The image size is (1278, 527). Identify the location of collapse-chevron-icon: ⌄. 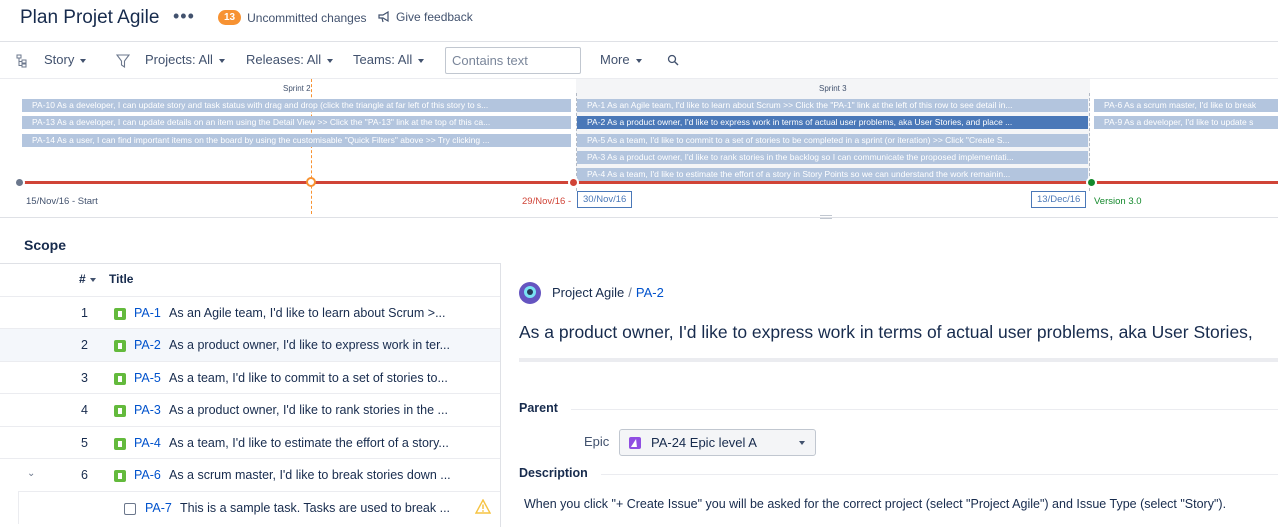
(31, 473).